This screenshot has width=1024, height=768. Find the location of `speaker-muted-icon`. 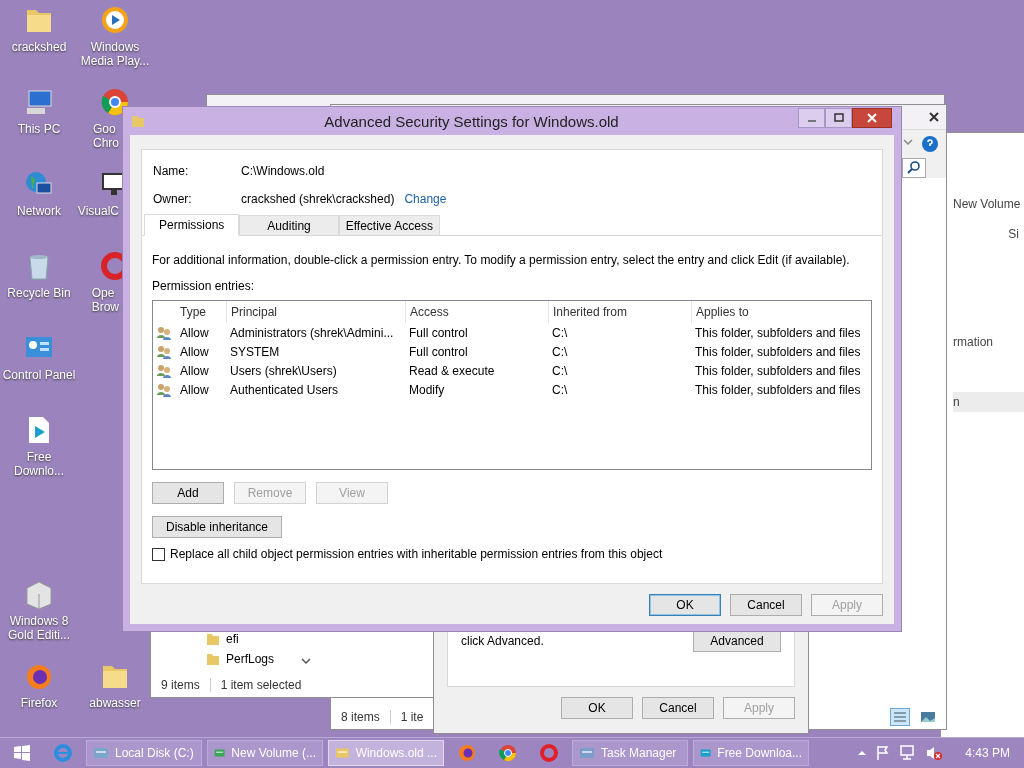

speaker-muted-icon is located at coordinates (934, 753).